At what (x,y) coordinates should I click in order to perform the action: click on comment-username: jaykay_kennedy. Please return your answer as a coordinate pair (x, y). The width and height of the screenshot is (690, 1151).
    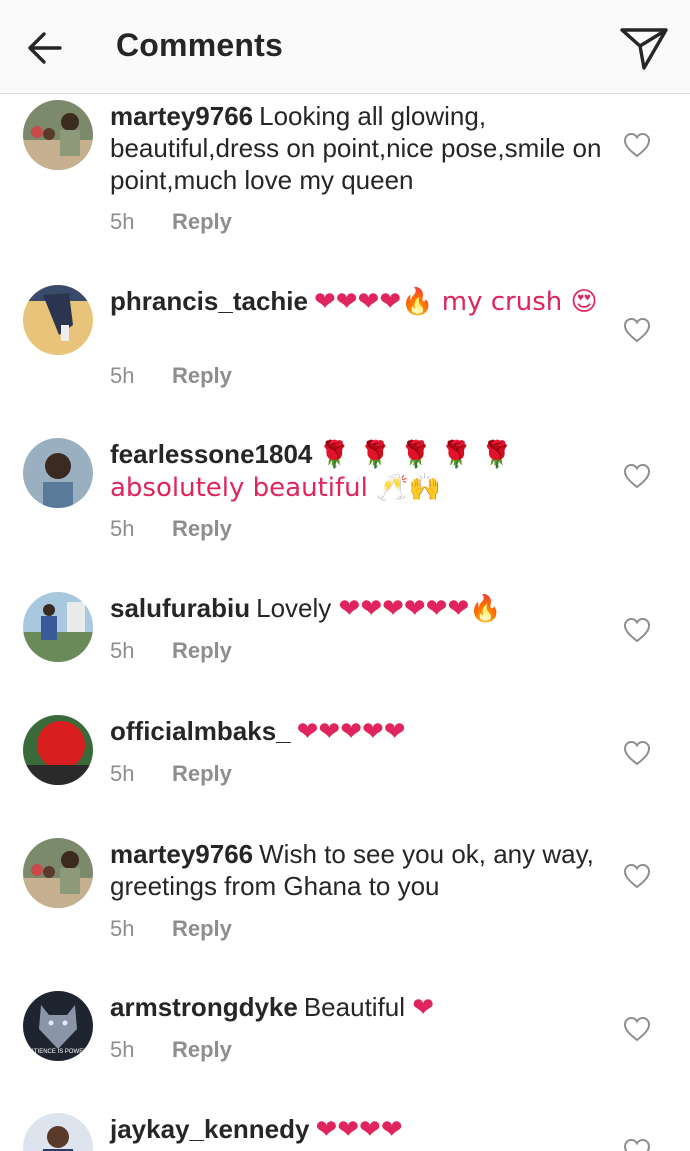
    Looking at the image, I should click on (209, 1129).